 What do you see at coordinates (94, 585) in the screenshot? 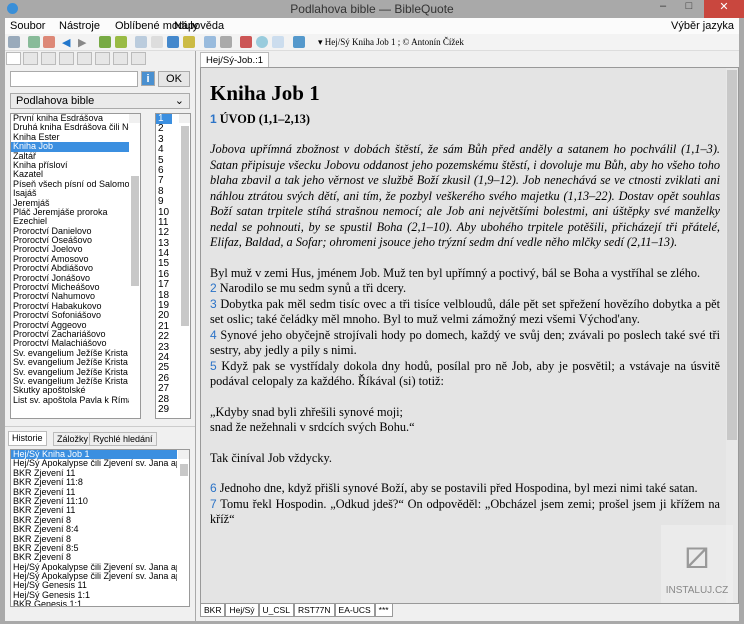
I see `history-item: Hej/Sý Genesis 11` at bounding box center [94, 585].